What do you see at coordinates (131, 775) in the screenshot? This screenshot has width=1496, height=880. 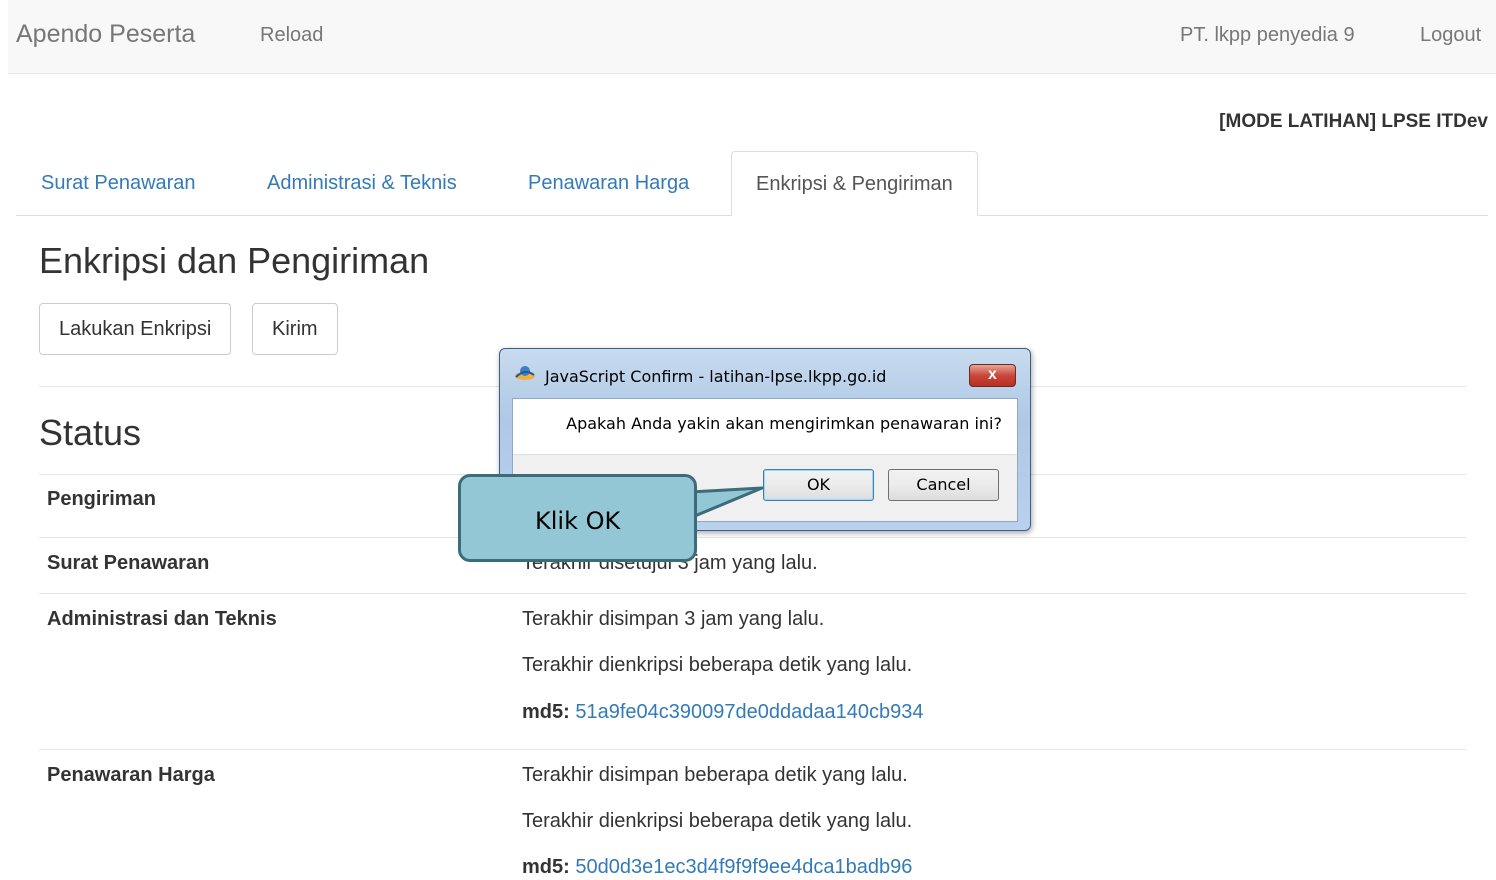 I see `status-row-label-harga: Penawaran Harga` at bounding box center [131, 775].